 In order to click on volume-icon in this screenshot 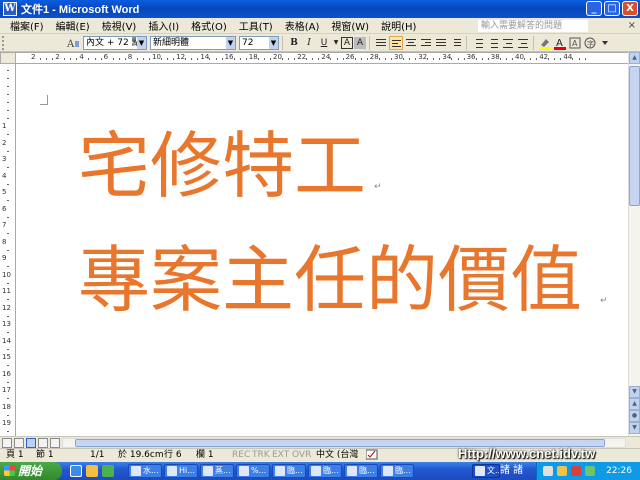, I will do `click(562, 471)`.